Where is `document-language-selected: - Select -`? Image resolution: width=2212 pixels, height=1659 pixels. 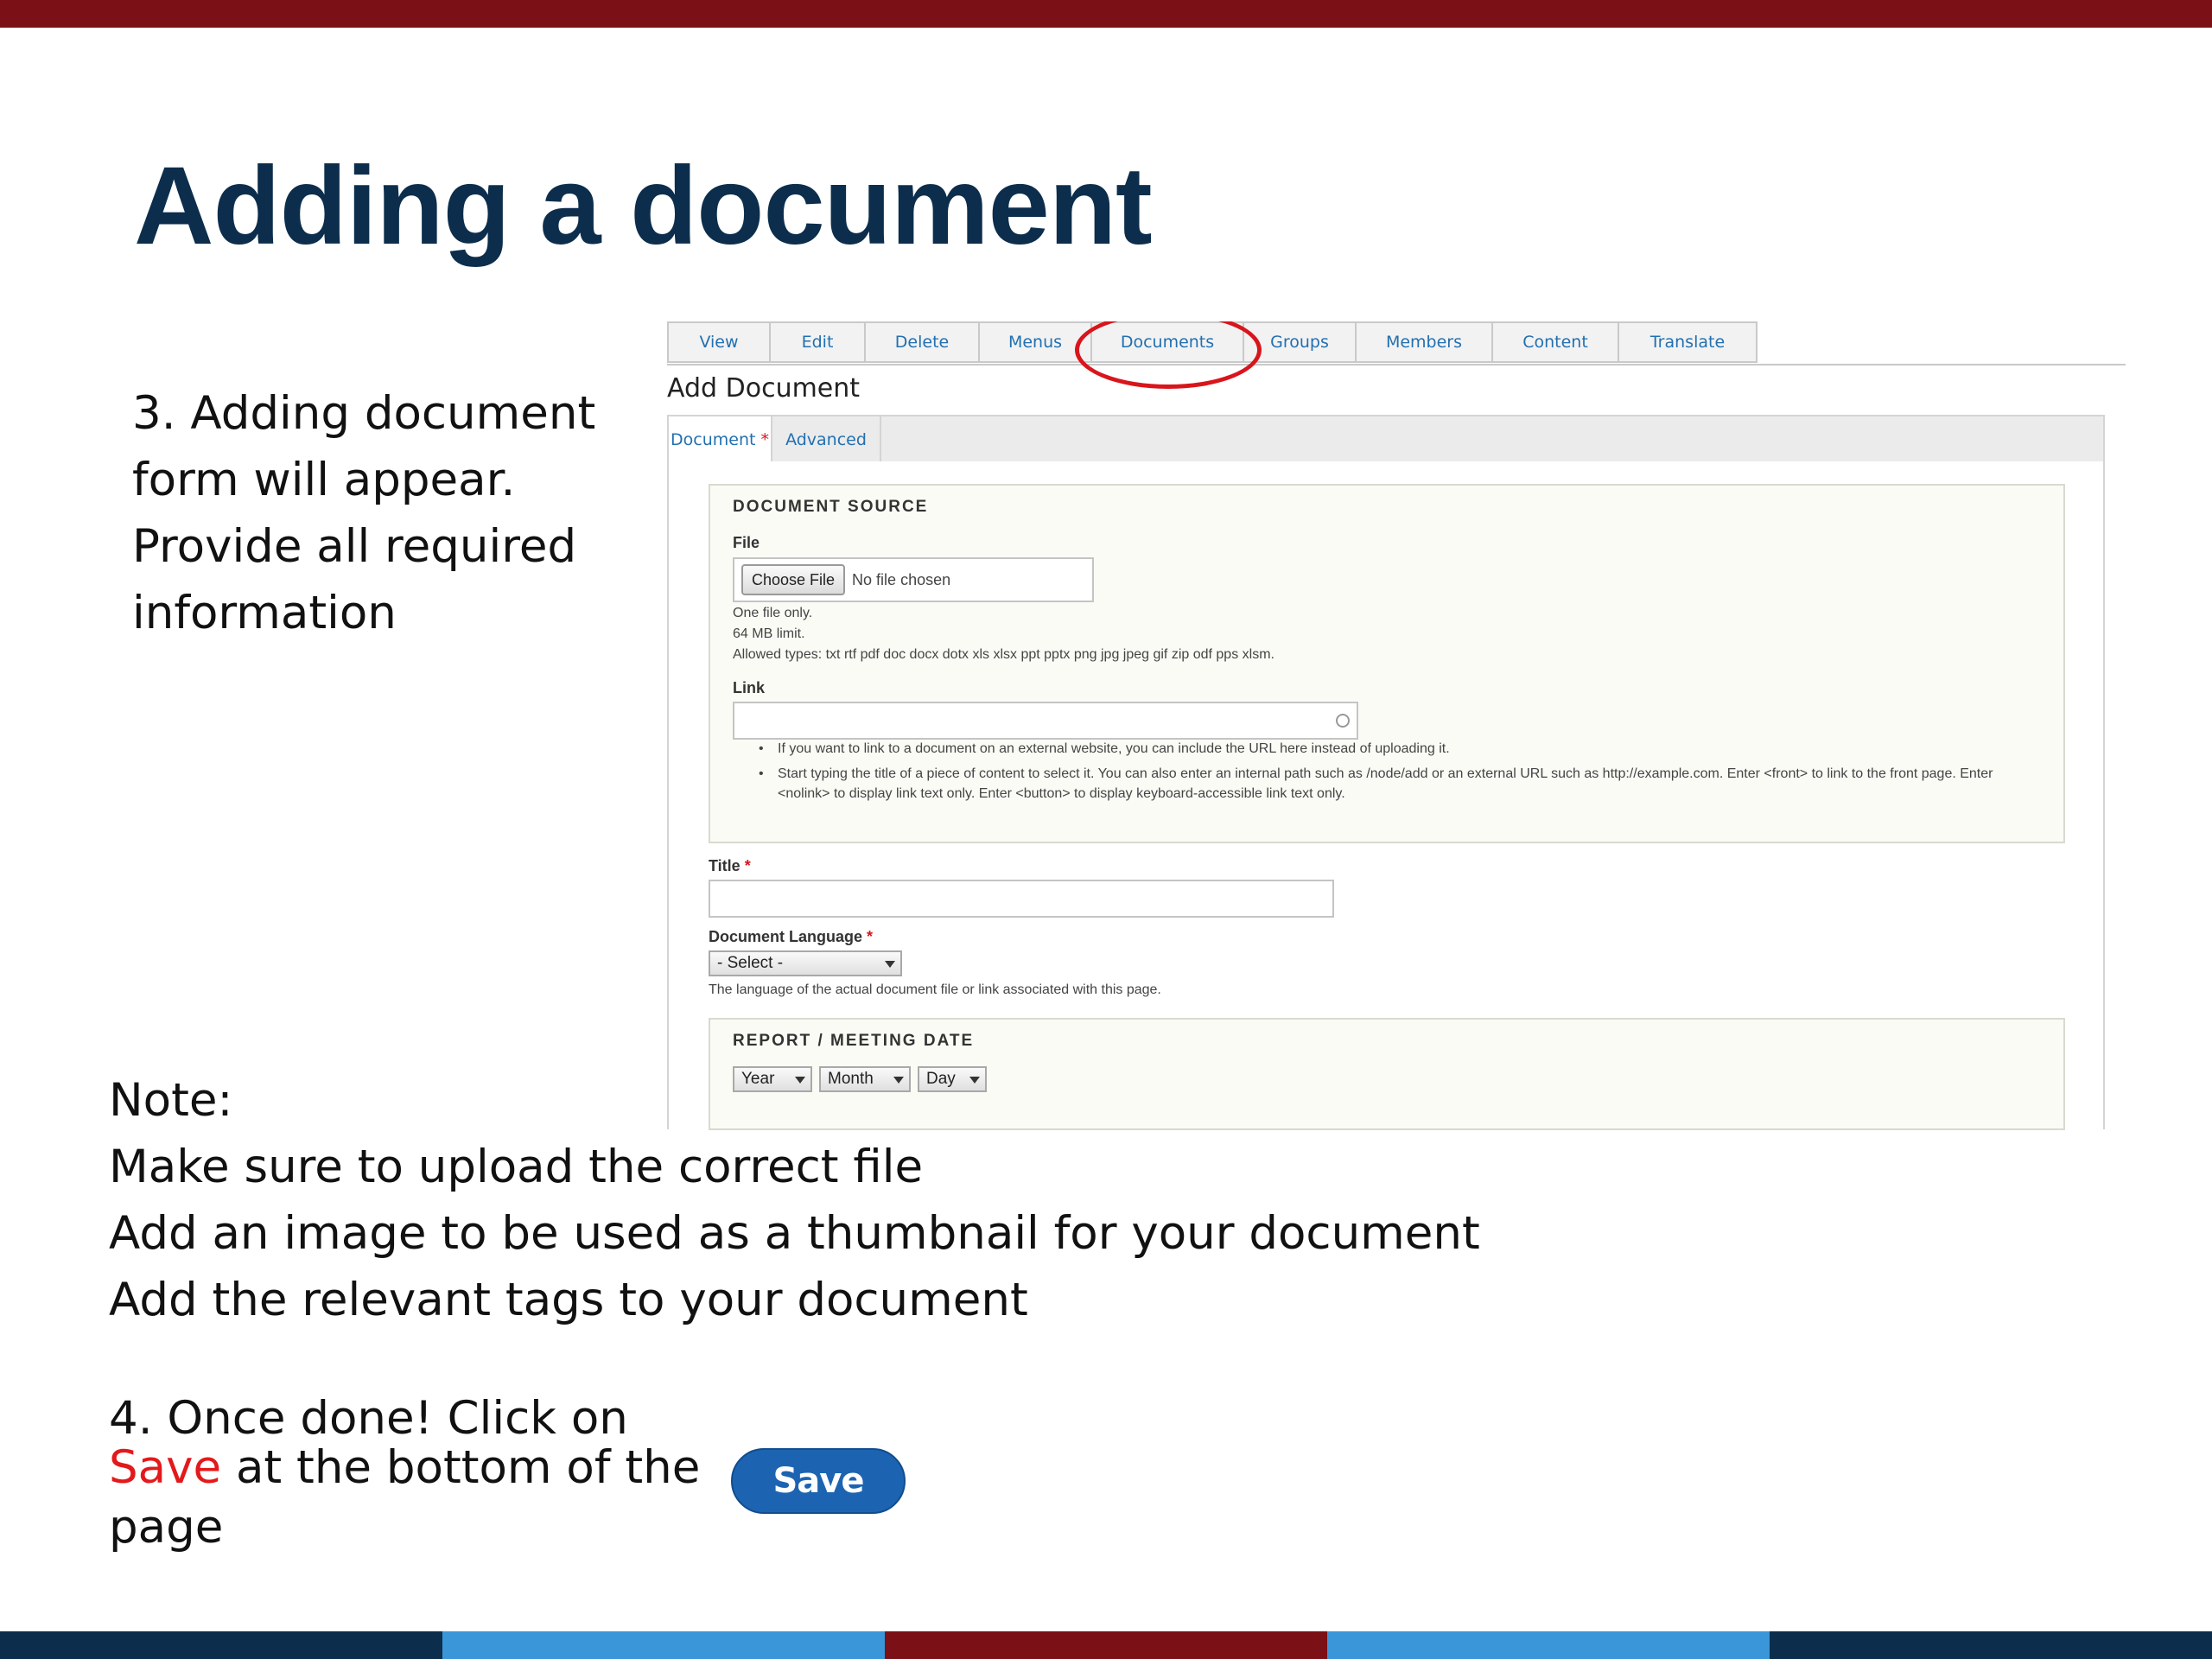
document-language-selected: - Select - is located at coordinates (750, 963).